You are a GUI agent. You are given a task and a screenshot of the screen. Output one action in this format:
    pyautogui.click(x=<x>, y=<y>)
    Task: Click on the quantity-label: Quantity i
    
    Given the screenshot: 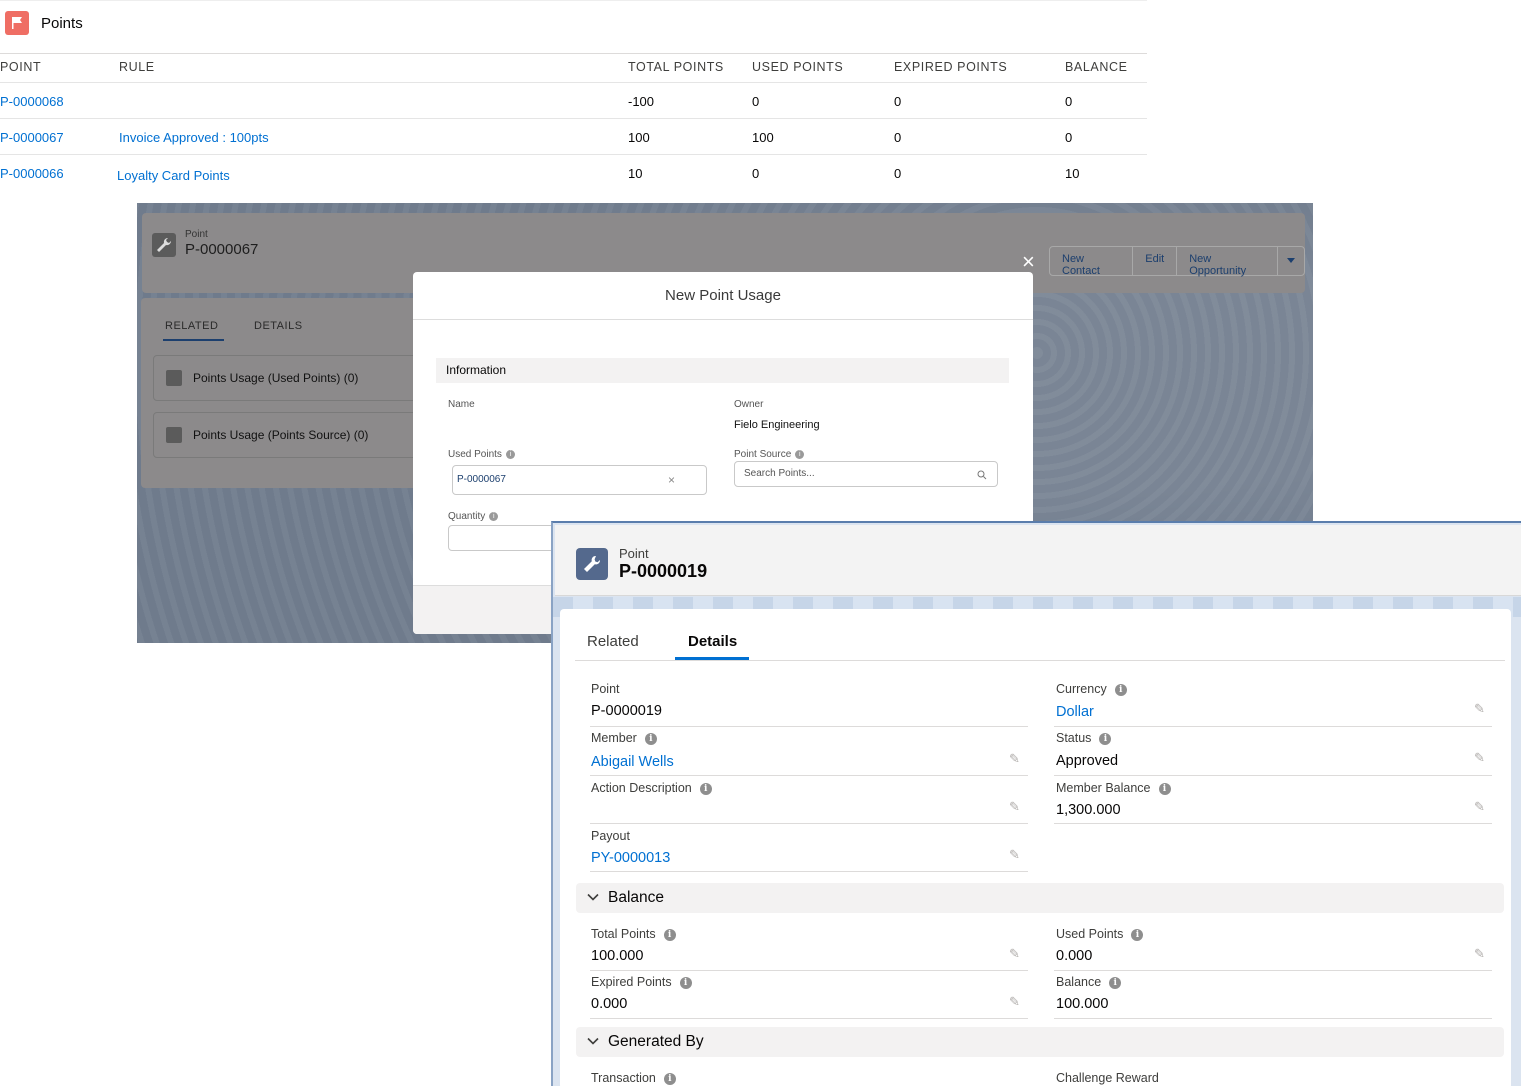 What is the action you would take?
    pyautogui.click(x=473, y=516)
    